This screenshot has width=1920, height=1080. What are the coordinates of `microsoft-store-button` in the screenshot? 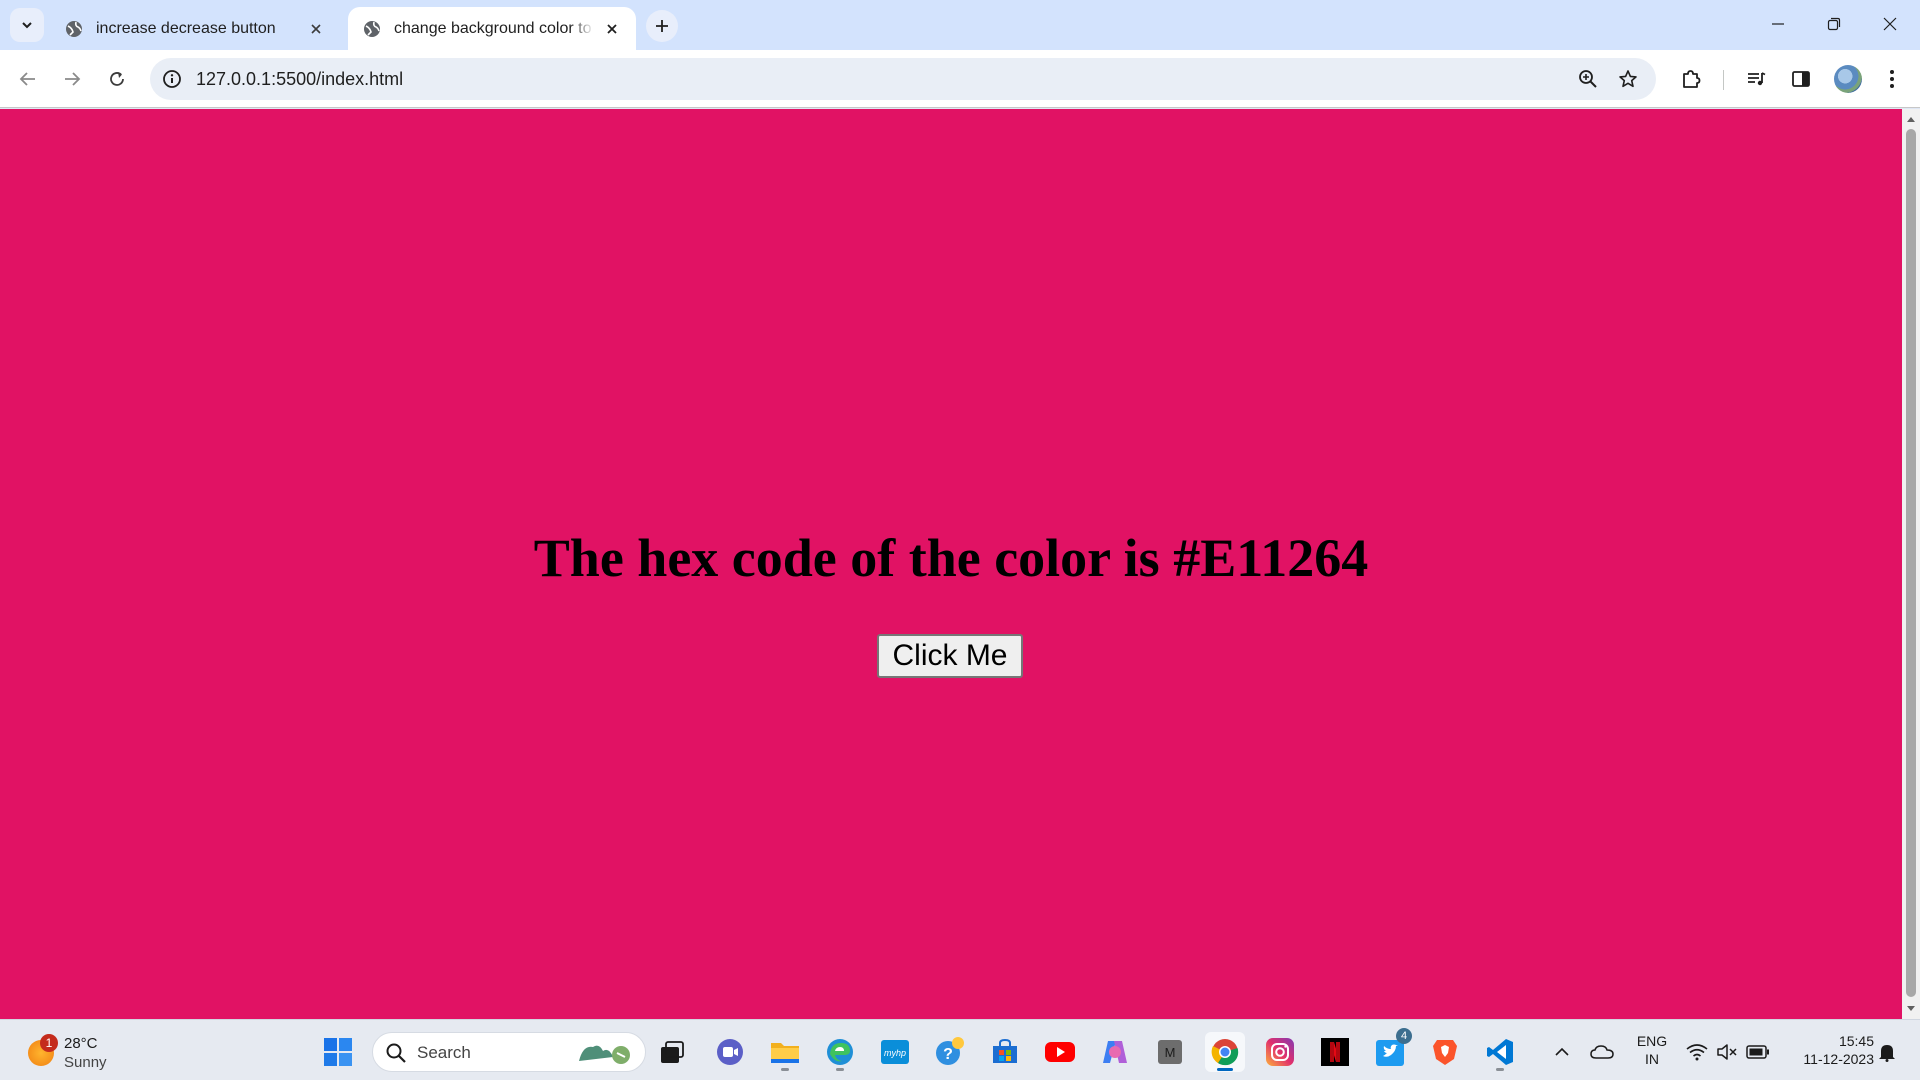 It's located at (1005, 1052).